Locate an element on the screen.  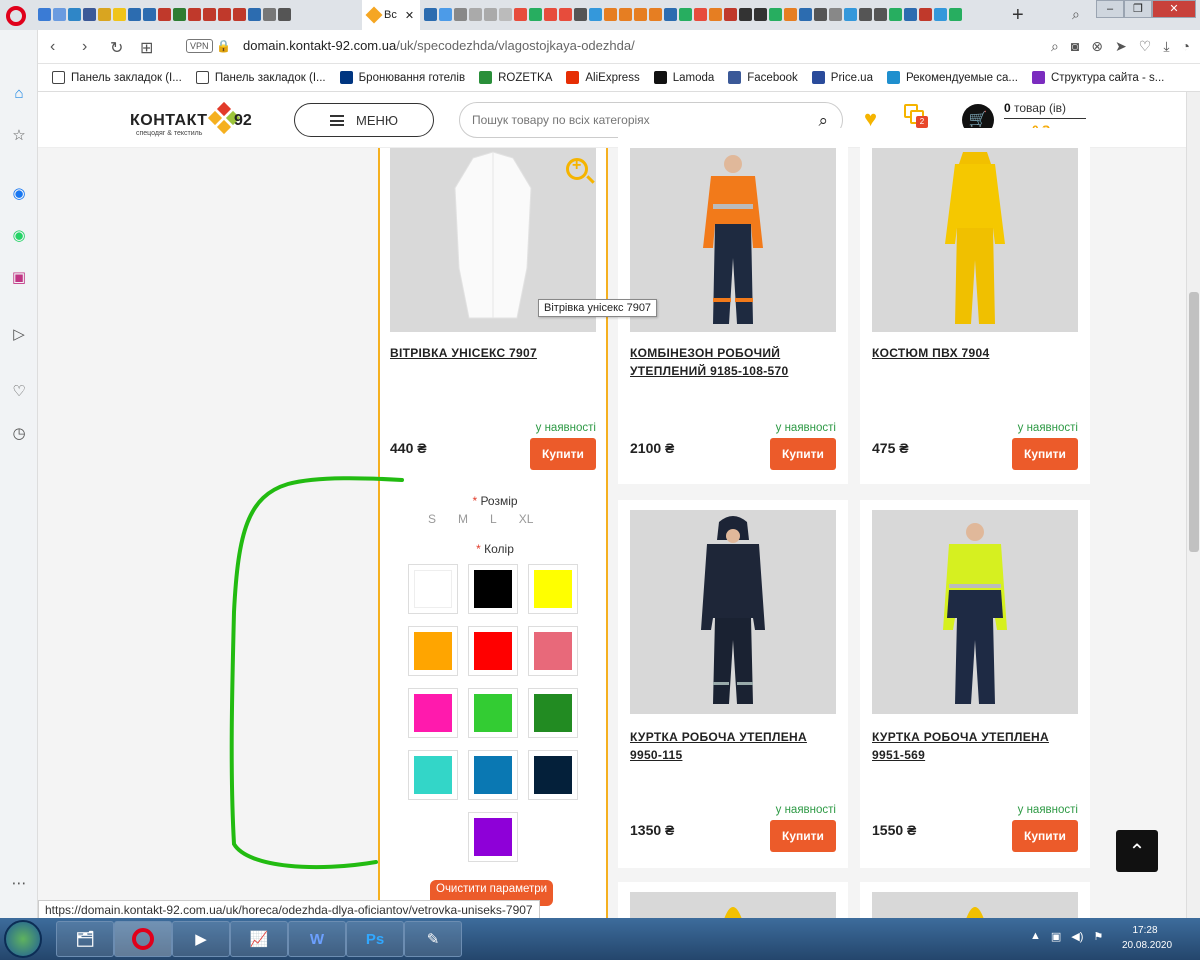
opera-logo-icon is located at coordinates (16, 16).